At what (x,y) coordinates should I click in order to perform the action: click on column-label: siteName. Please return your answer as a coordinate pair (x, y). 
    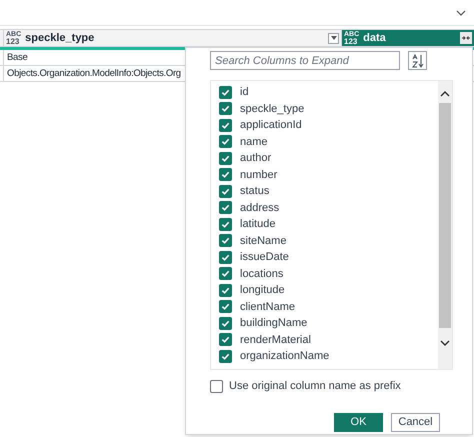
    Looking at the image, I should click on (263, 241).